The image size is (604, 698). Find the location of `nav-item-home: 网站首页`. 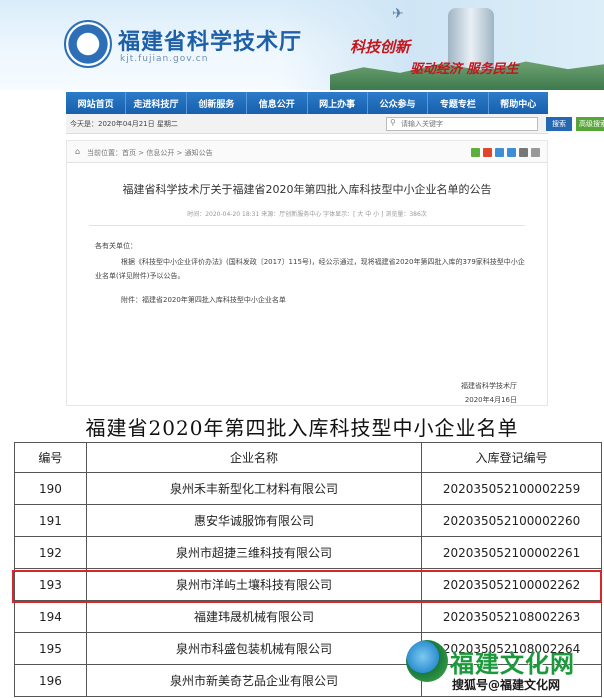

nav-item-home: 网站首页 is located at coordinates (96, 103).